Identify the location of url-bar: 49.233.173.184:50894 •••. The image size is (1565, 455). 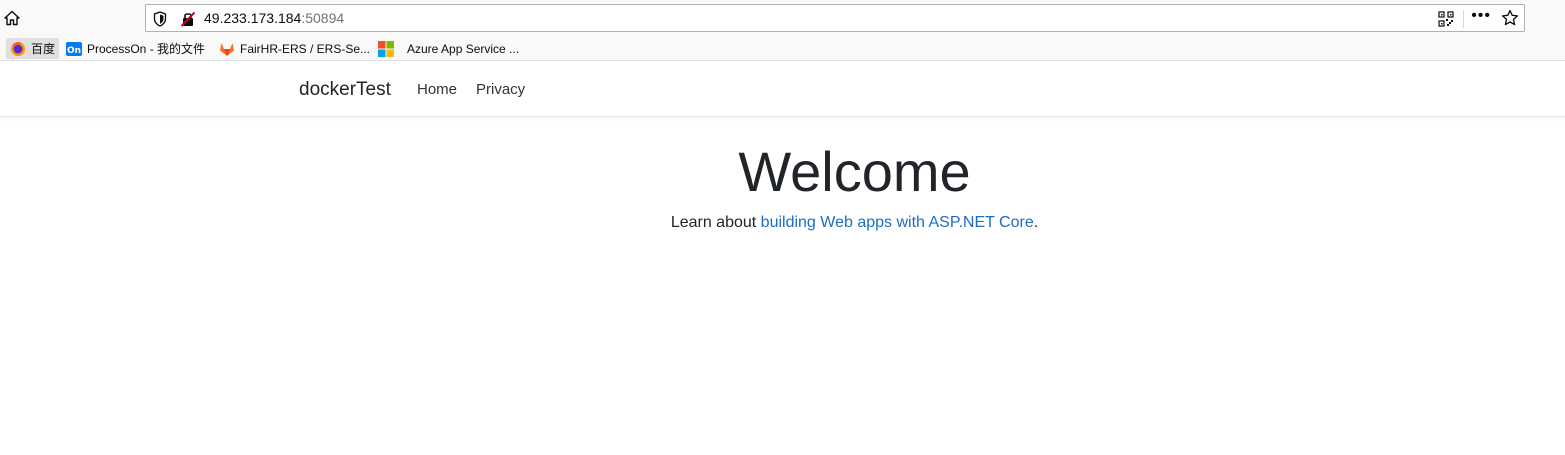
(835, 18).